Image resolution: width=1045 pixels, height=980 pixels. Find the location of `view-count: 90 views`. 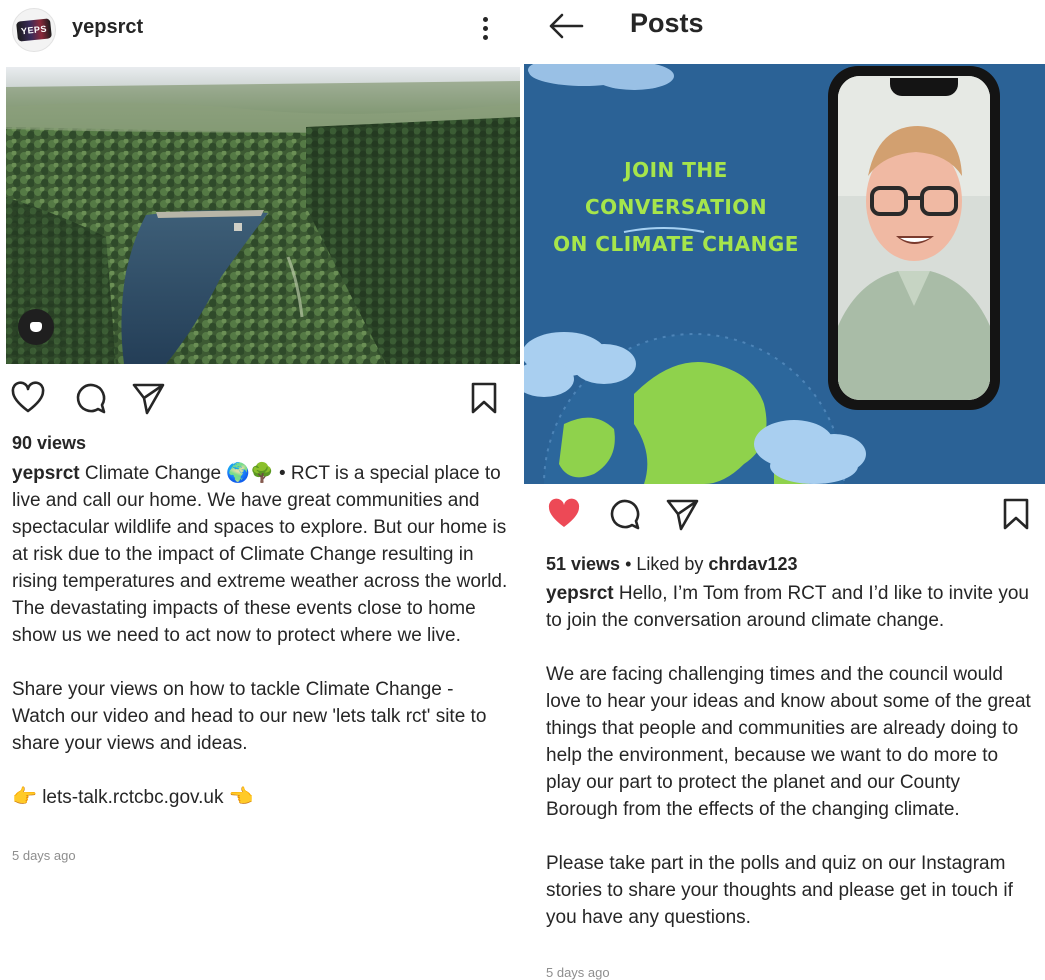

view-count: 90 views is located at coordinates (49, 443).